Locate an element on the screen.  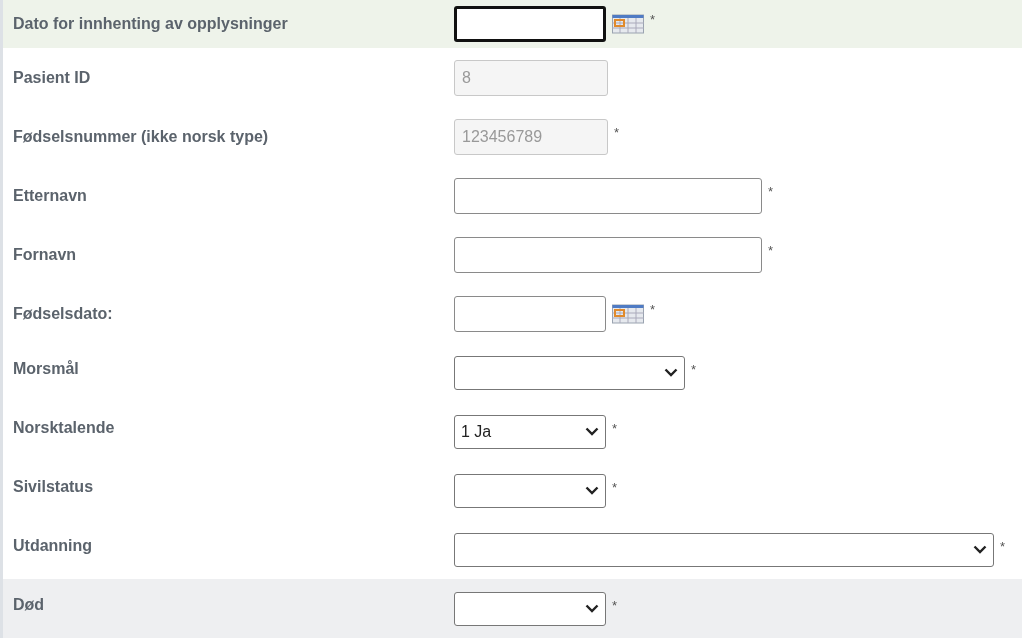
field-label: Fødselsdato: is located at coordinates (63, 313).